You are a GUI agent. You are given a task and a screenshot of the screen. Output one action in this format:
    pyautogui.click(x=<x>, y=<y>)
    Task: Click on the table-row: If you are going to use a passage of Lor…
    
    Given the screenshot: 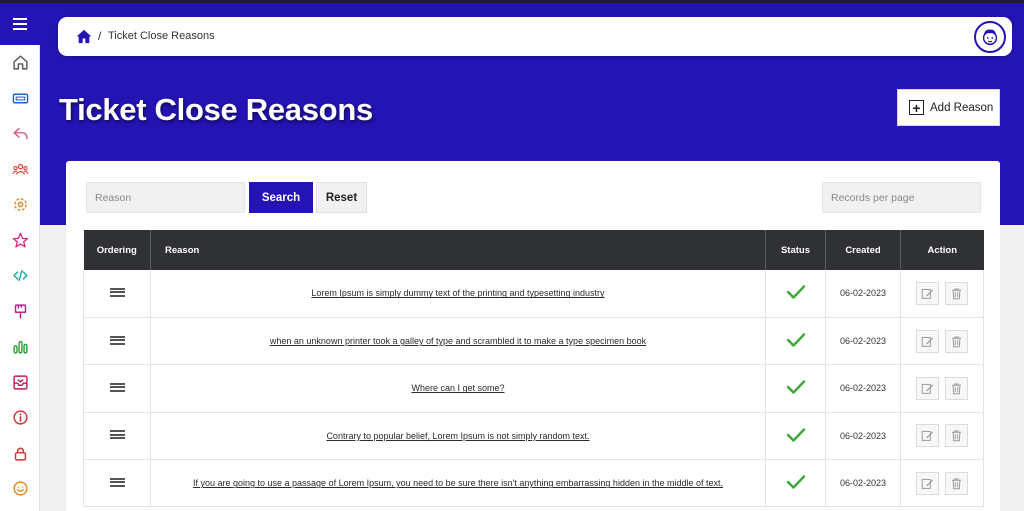 What is the action you would take?
    pyautogui.click(x=533, y=483)
    